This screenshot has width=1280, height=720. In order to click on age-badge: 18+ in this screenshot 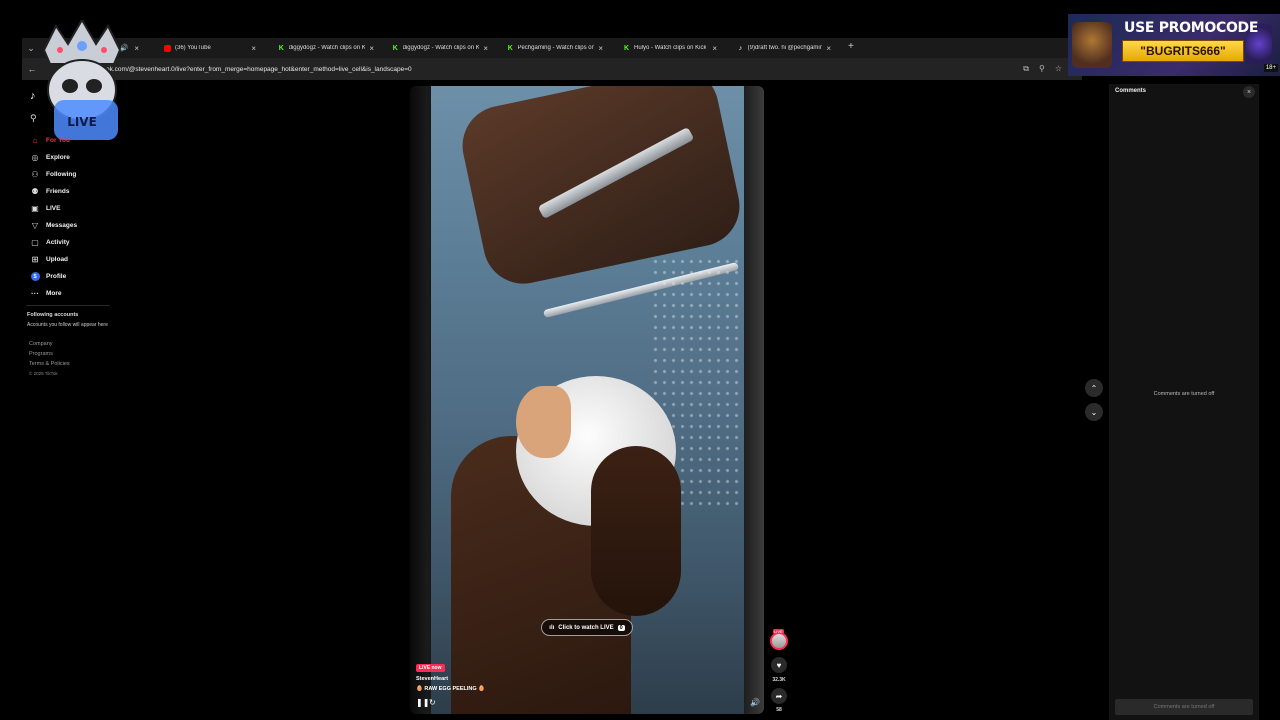, I will do `click(1270, 68)`.